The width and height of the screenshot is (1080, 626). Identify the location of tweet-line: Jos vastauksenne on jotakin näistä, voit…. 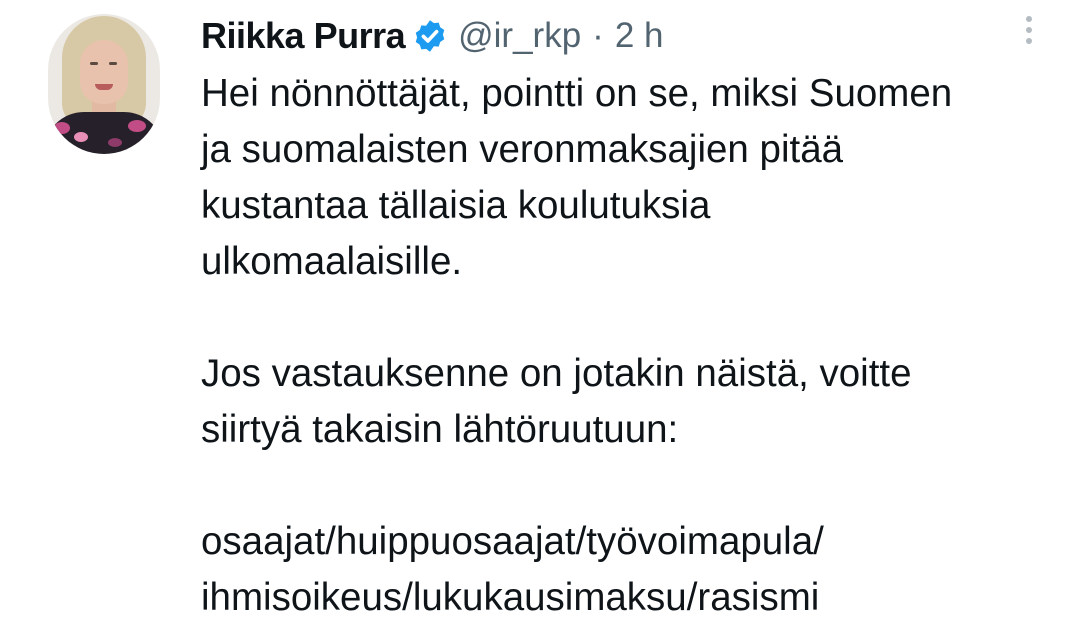
(556, 373).